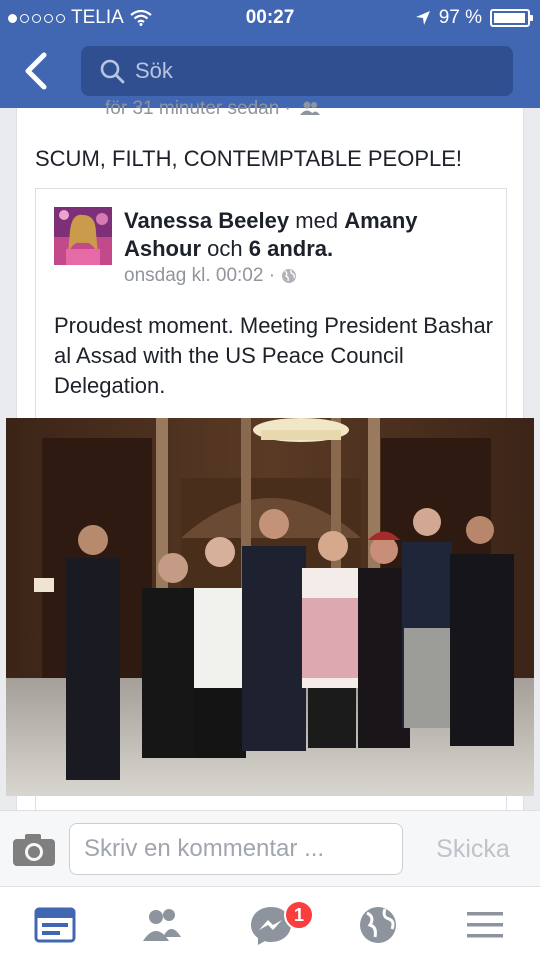  I want to click on shared-post-meta: onsdag kl. 00:02 ·, so click(210, 276).